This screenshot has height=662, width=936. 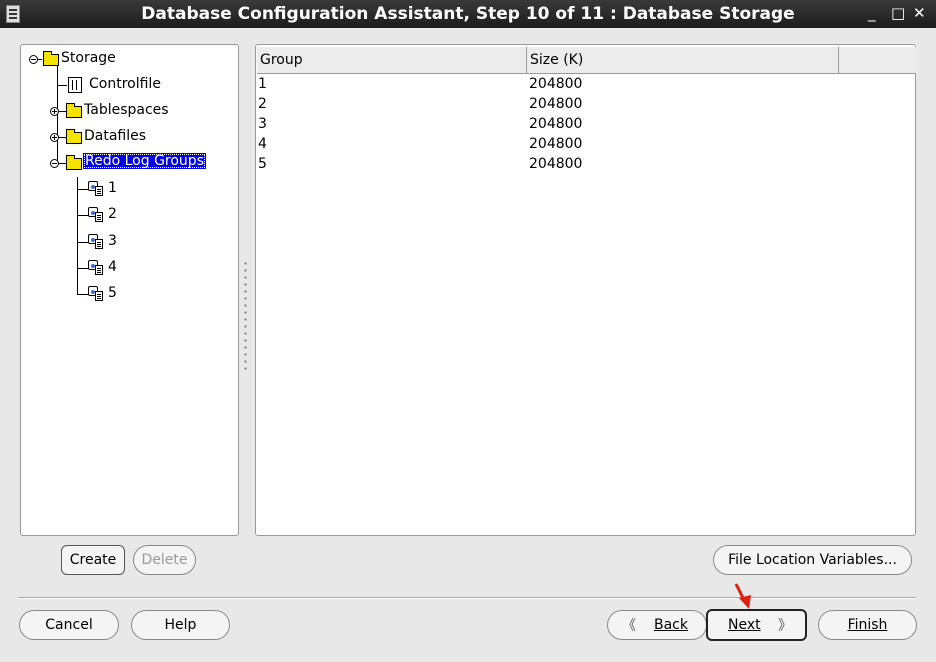 What do you see at coordinates (112, 267) in the screenshot?
I see `tree-item-redo-log-4: 4` at bounding box center [112, 267].